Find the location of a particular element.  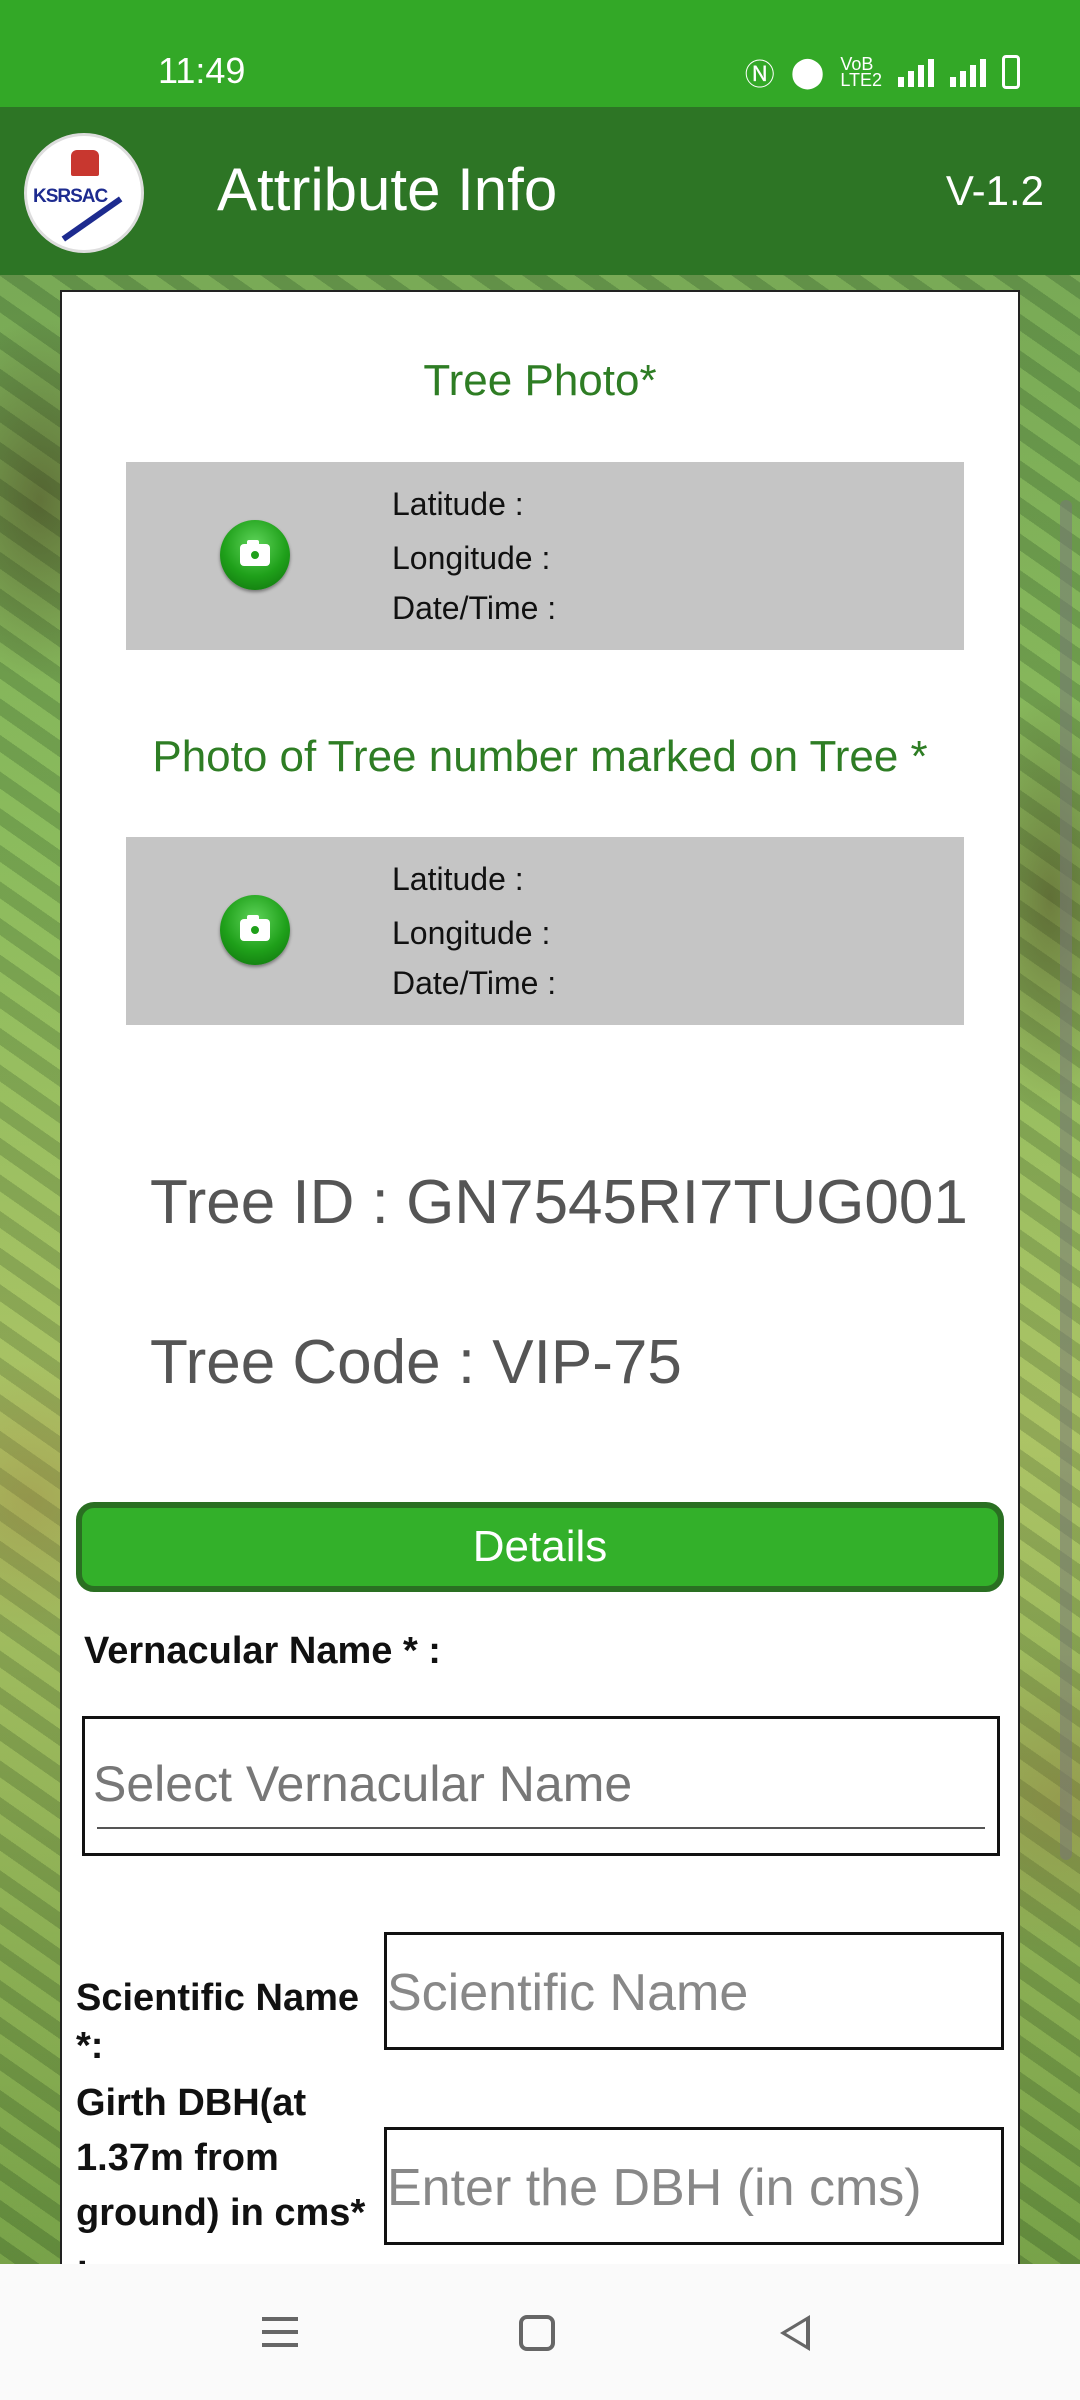

ksrsac-logo: KSRSAC is located at coordinates (84, 193).